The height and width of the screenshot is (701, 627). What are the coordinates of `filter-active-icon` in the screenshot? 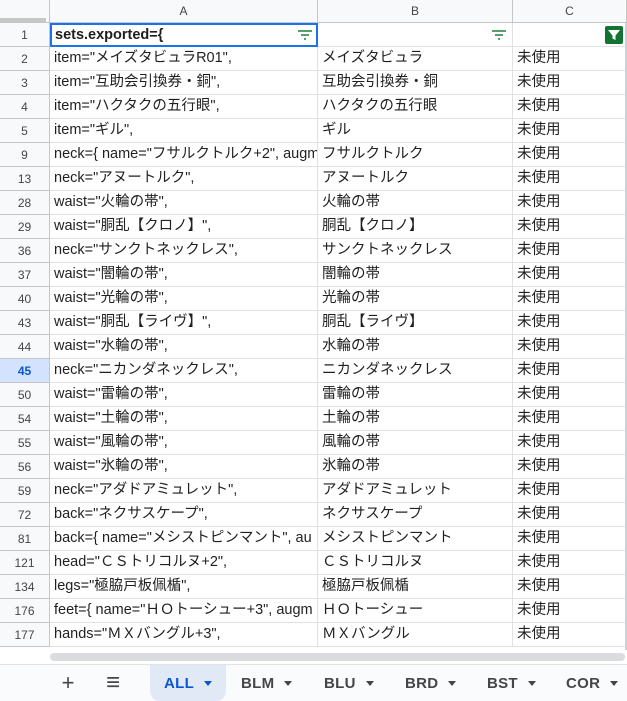 It's located at (614, 35).